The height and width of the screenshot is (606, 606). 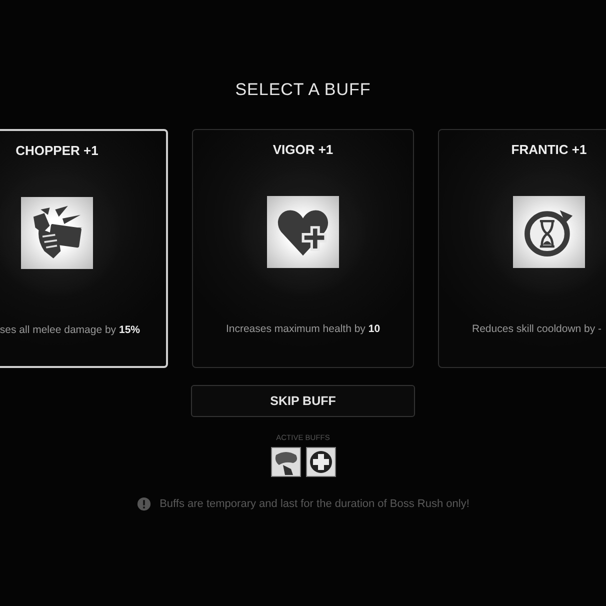 I want to click on screen-title: SELECT A BUFF, so click(x=303, y=90).